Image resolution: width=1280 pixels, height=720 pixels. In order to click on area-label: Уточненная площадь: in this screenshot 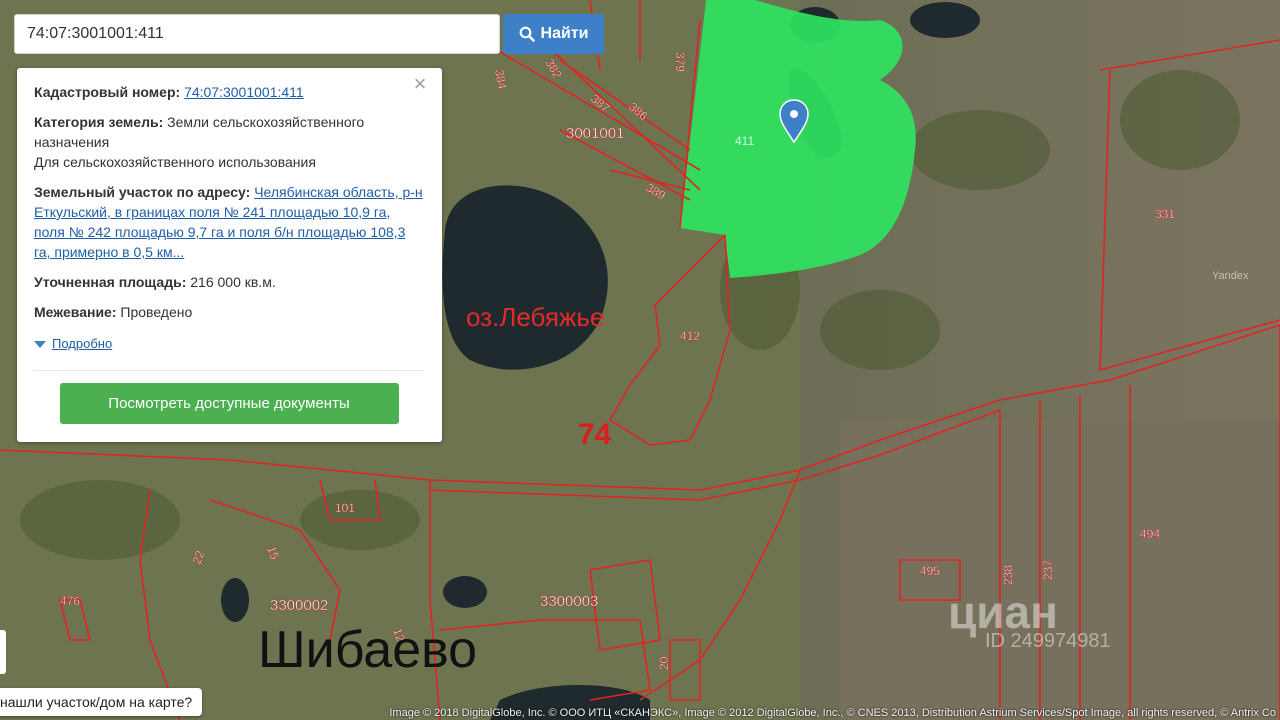, I will do `click(110, 282)`.